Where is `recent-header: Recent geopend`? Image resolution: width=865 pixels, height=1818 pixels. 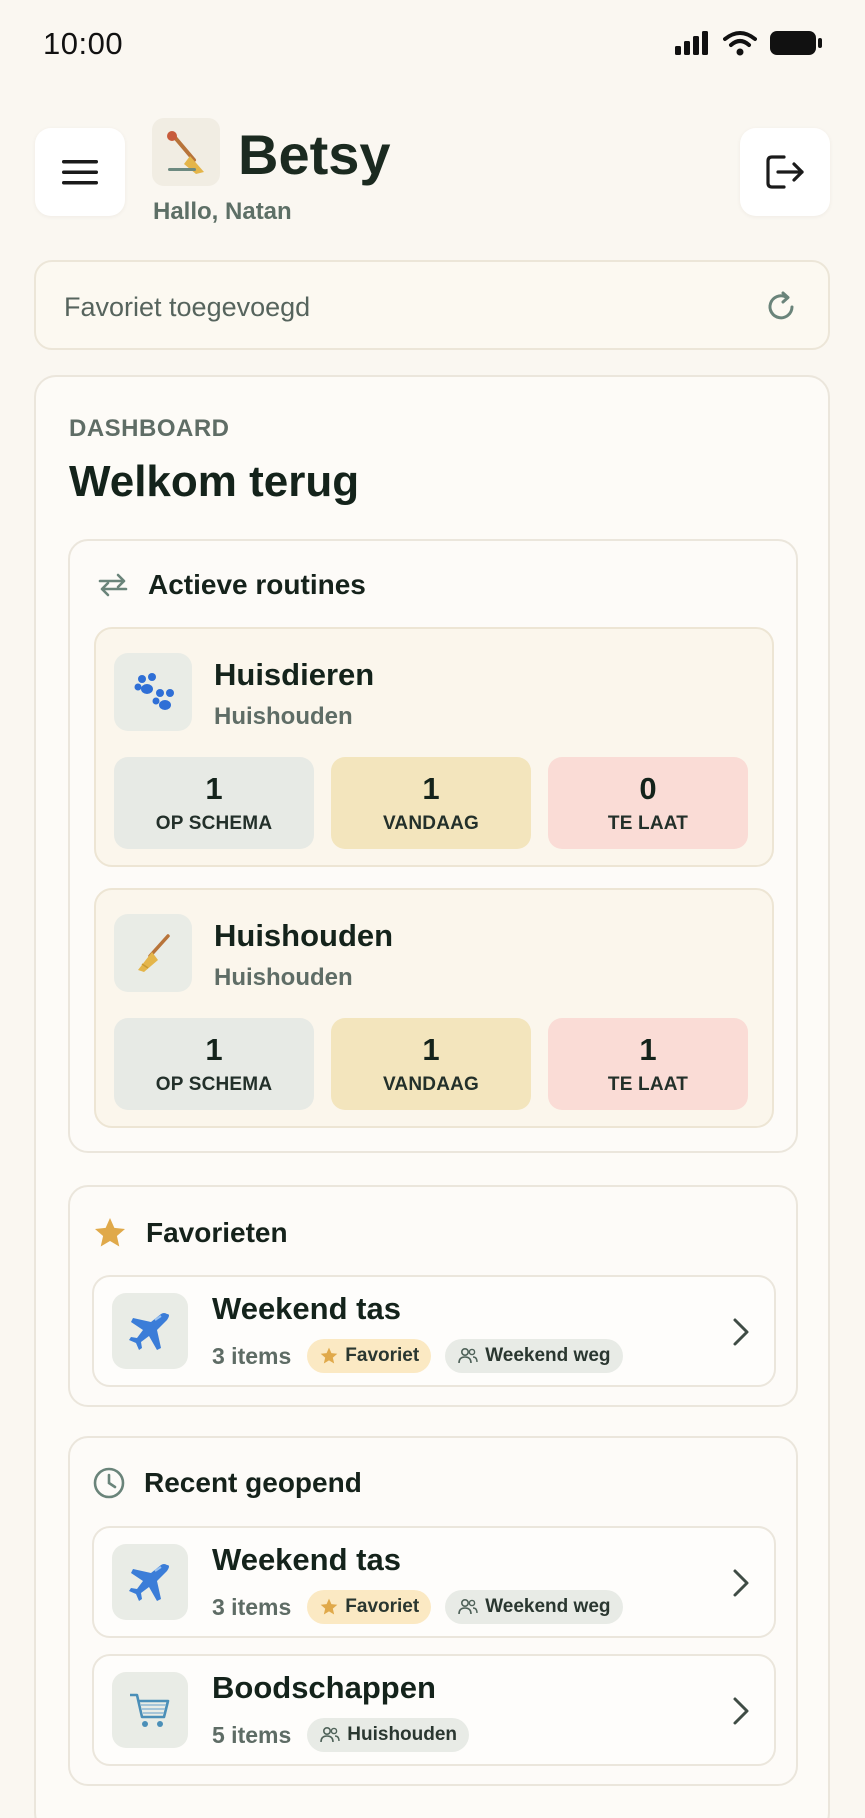
recent-header: Recent geopend is located at coordinates (227, 1483).